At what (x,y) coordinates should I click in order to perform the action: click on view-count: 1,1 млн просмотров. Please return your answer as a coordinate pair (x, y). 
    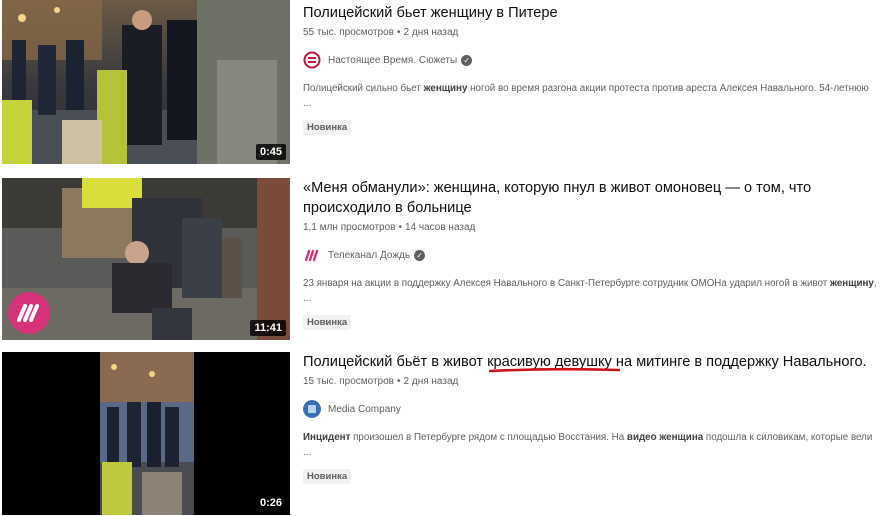
    Looking at the image, I should click on (349, 227).